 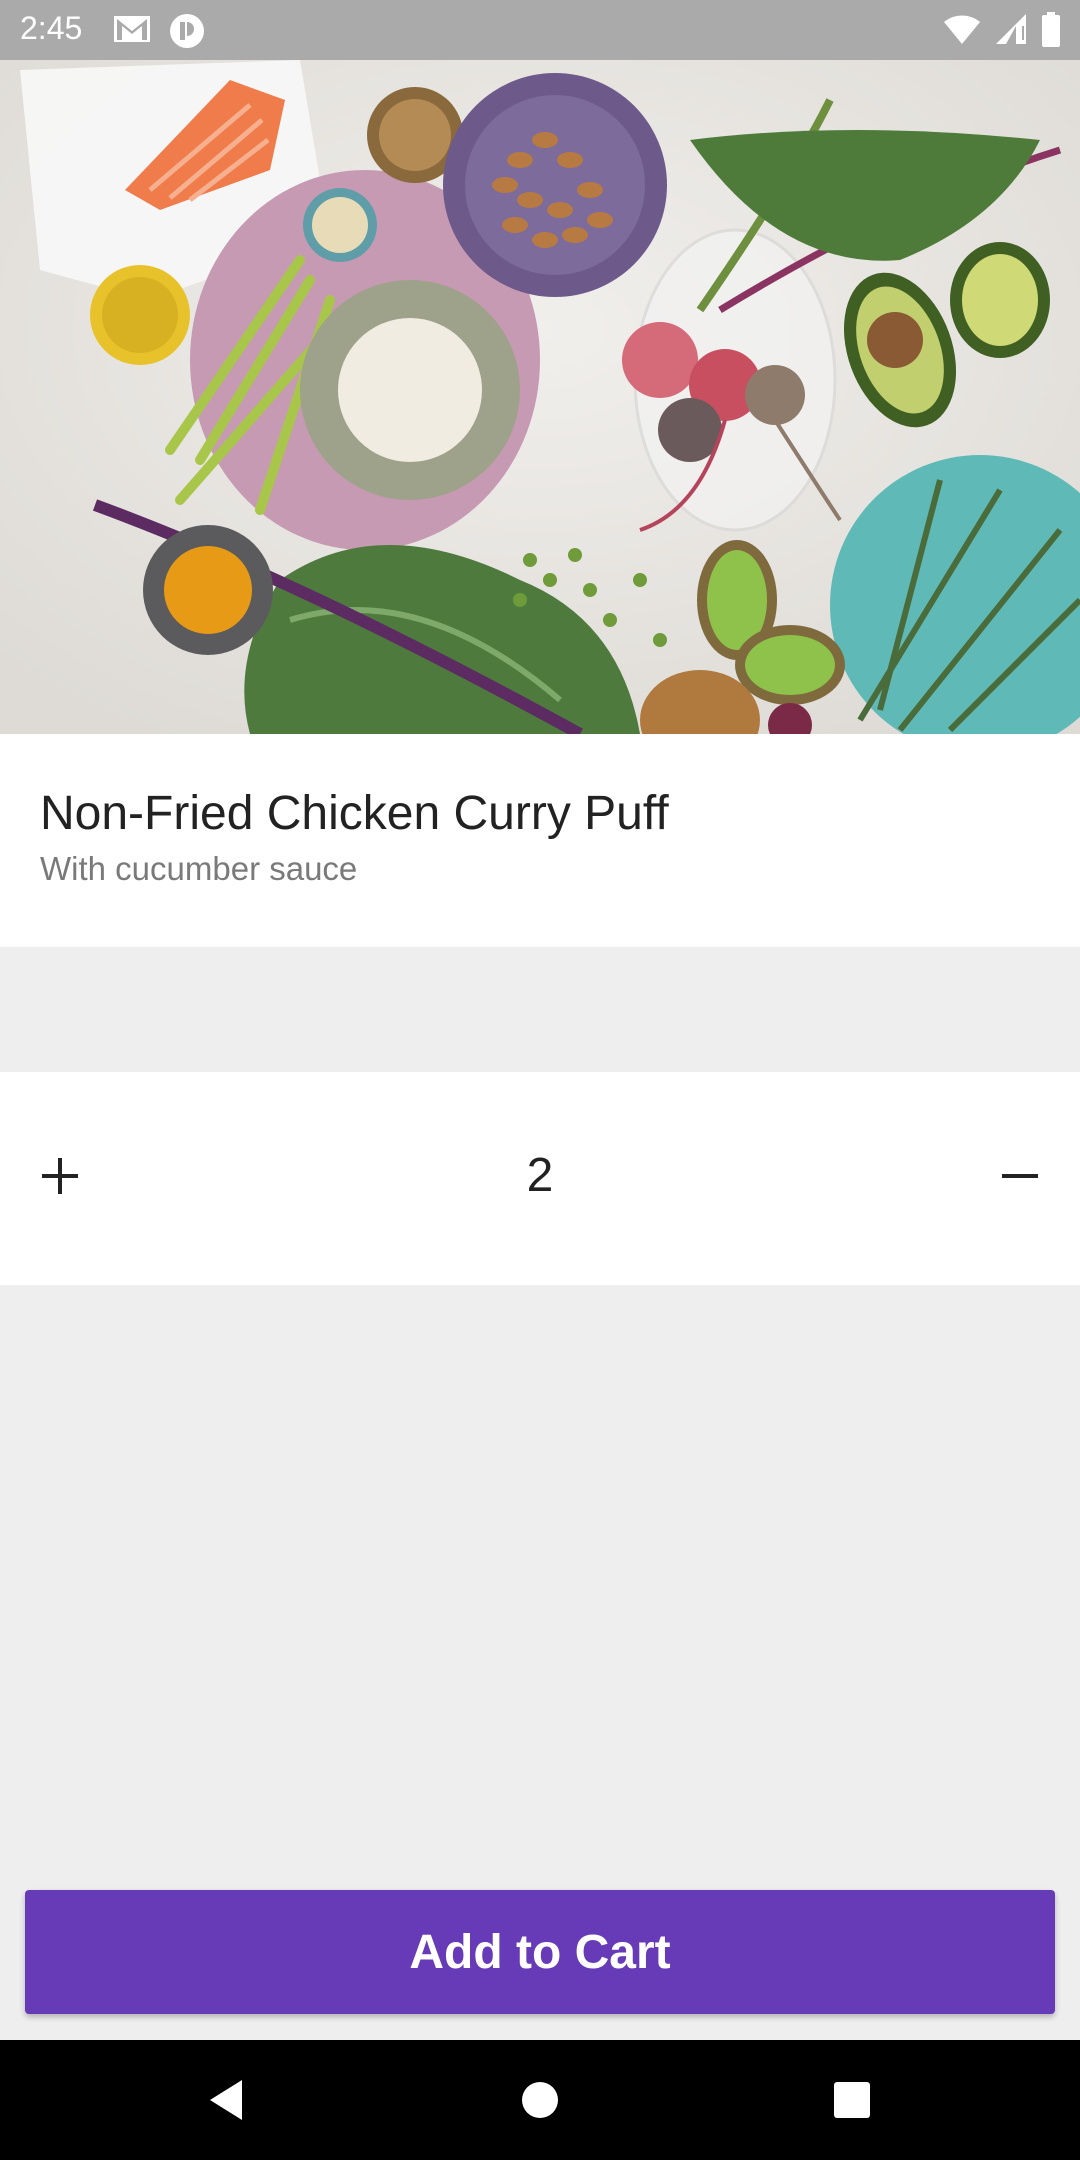 I want to click on status-right-icons, so click(x=1002, y=30).